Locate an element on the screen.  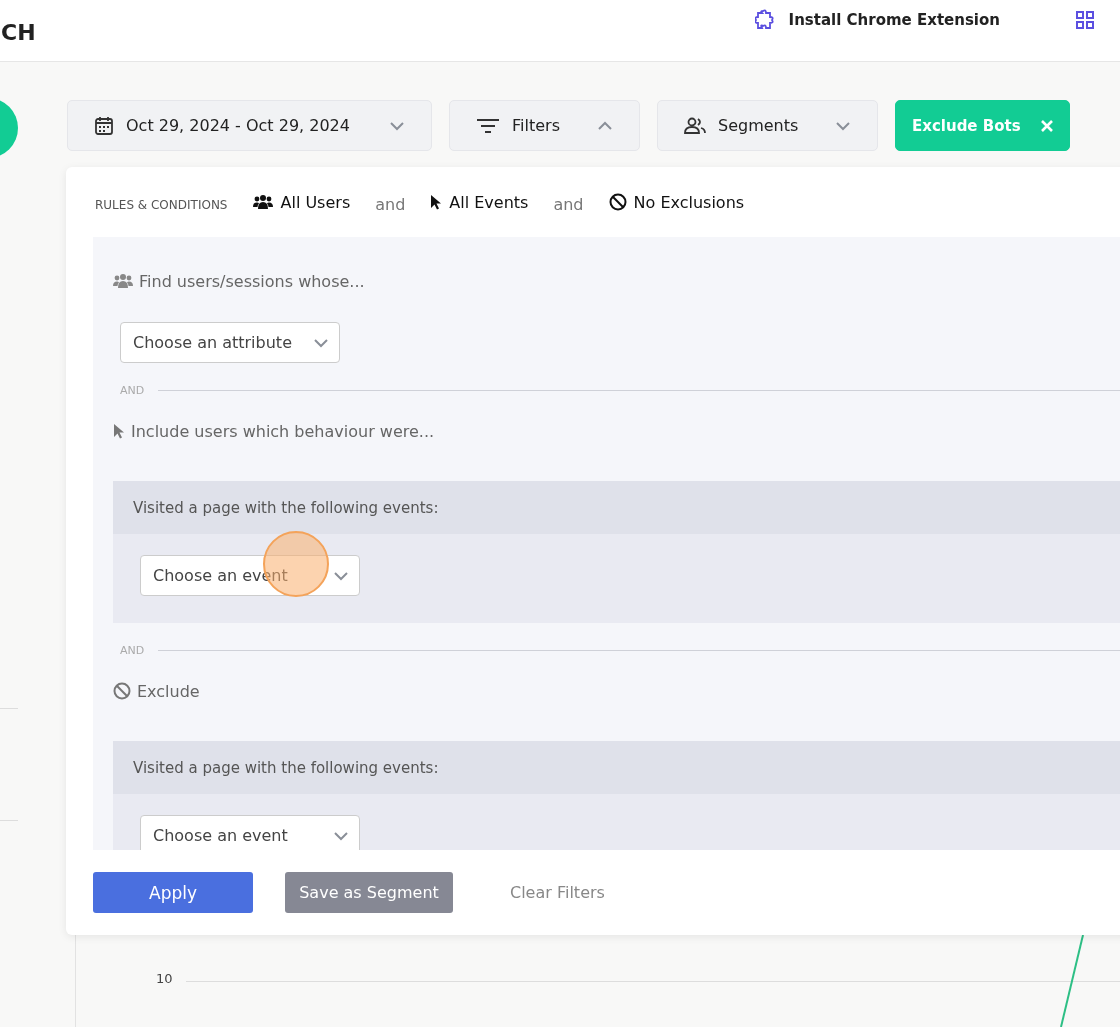
attribute-dropdown: Choose an attribute is located at coordinates (230, 342).